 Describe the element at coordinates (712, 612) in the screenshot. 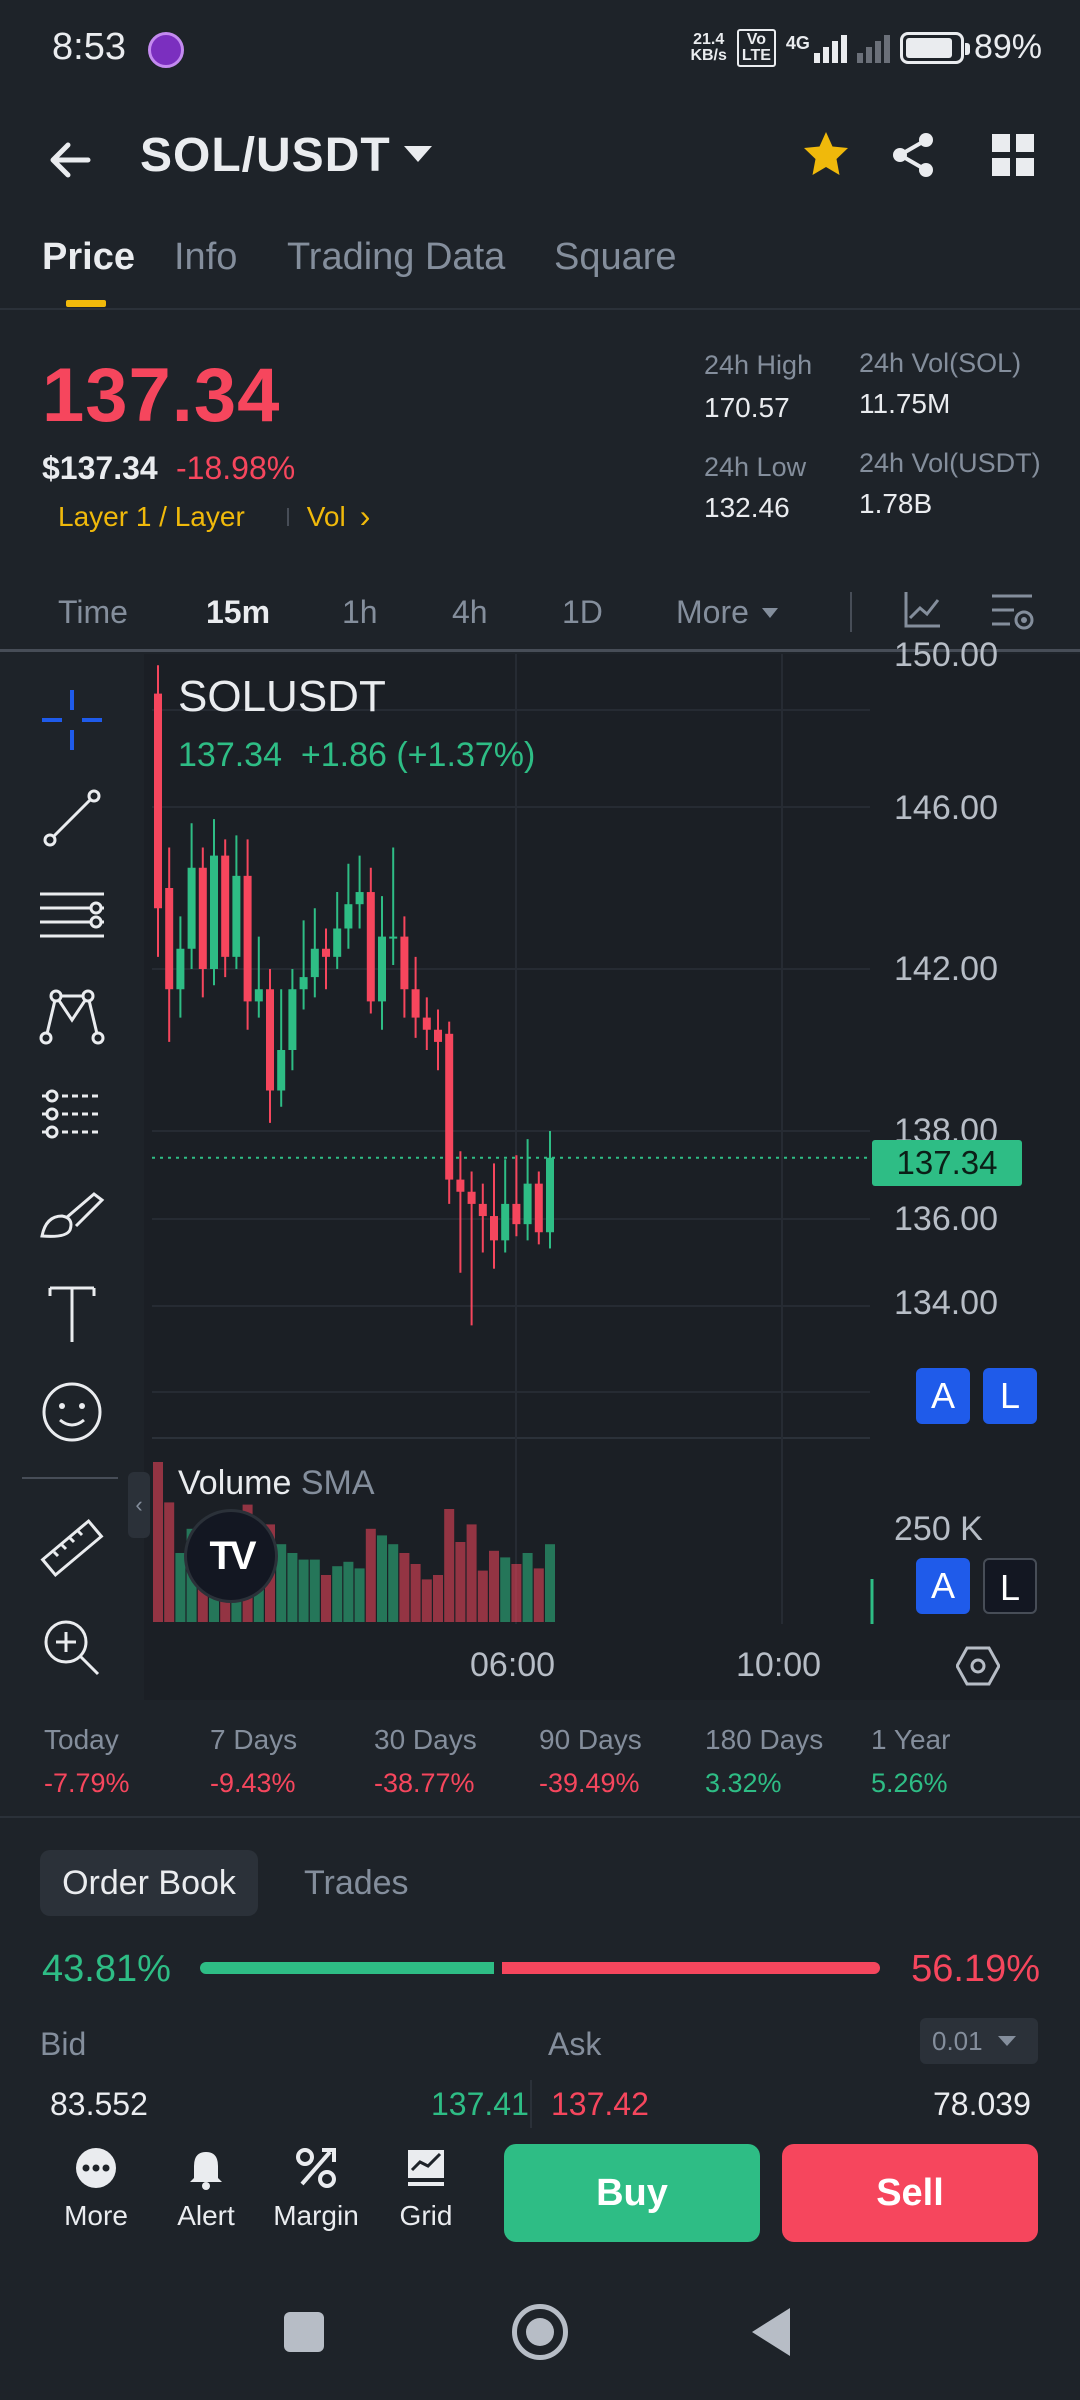

I see `interval-more: More` at that location.